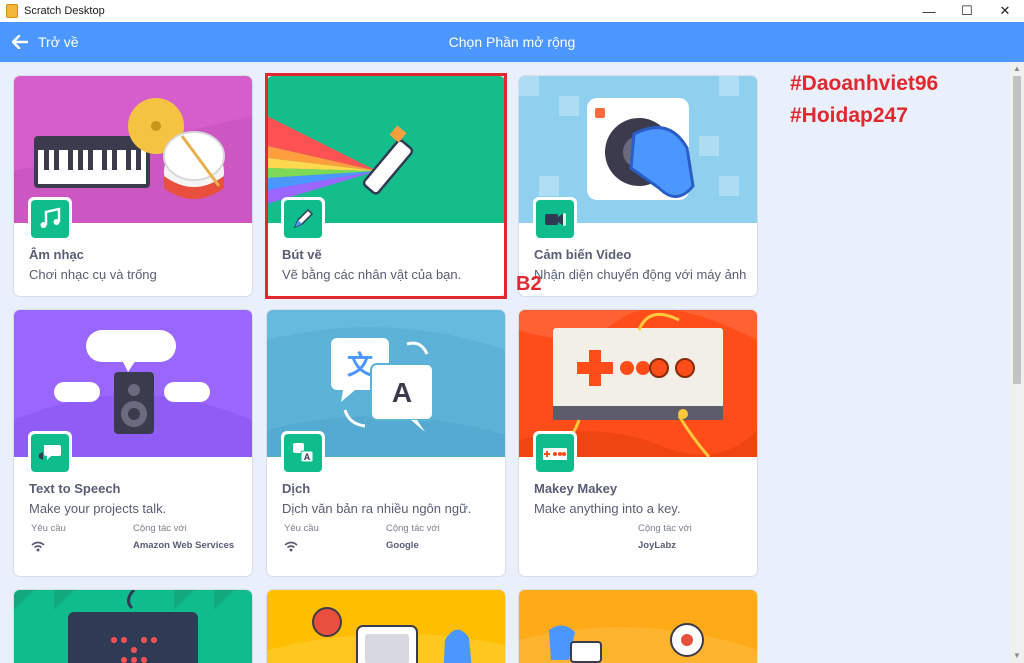  I want to click on video-camera-icon, so click(555, 219).